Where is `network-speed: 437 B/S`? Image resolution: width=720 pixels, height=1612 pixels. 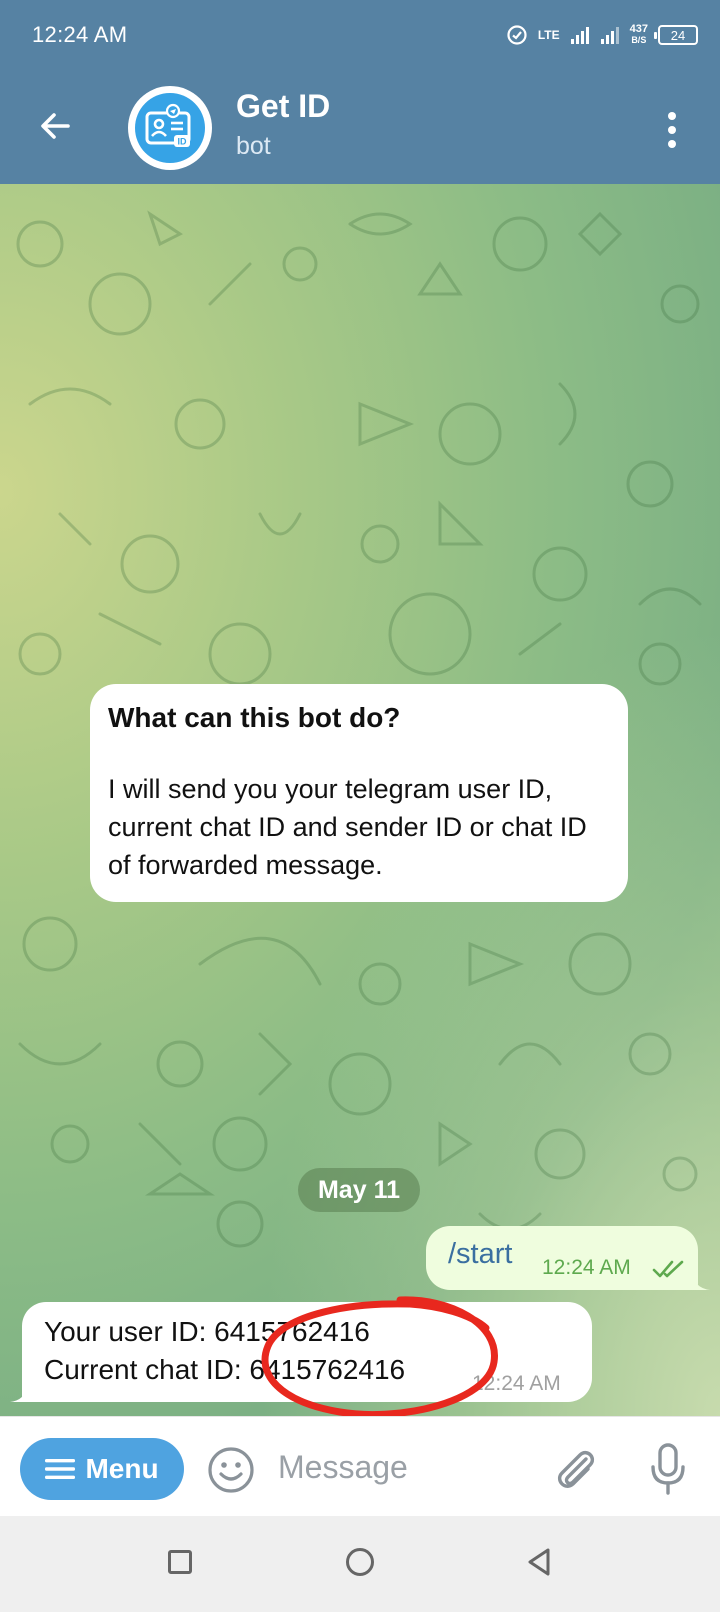 network-speed: 437 B/S is located at coordinates (639, 35).